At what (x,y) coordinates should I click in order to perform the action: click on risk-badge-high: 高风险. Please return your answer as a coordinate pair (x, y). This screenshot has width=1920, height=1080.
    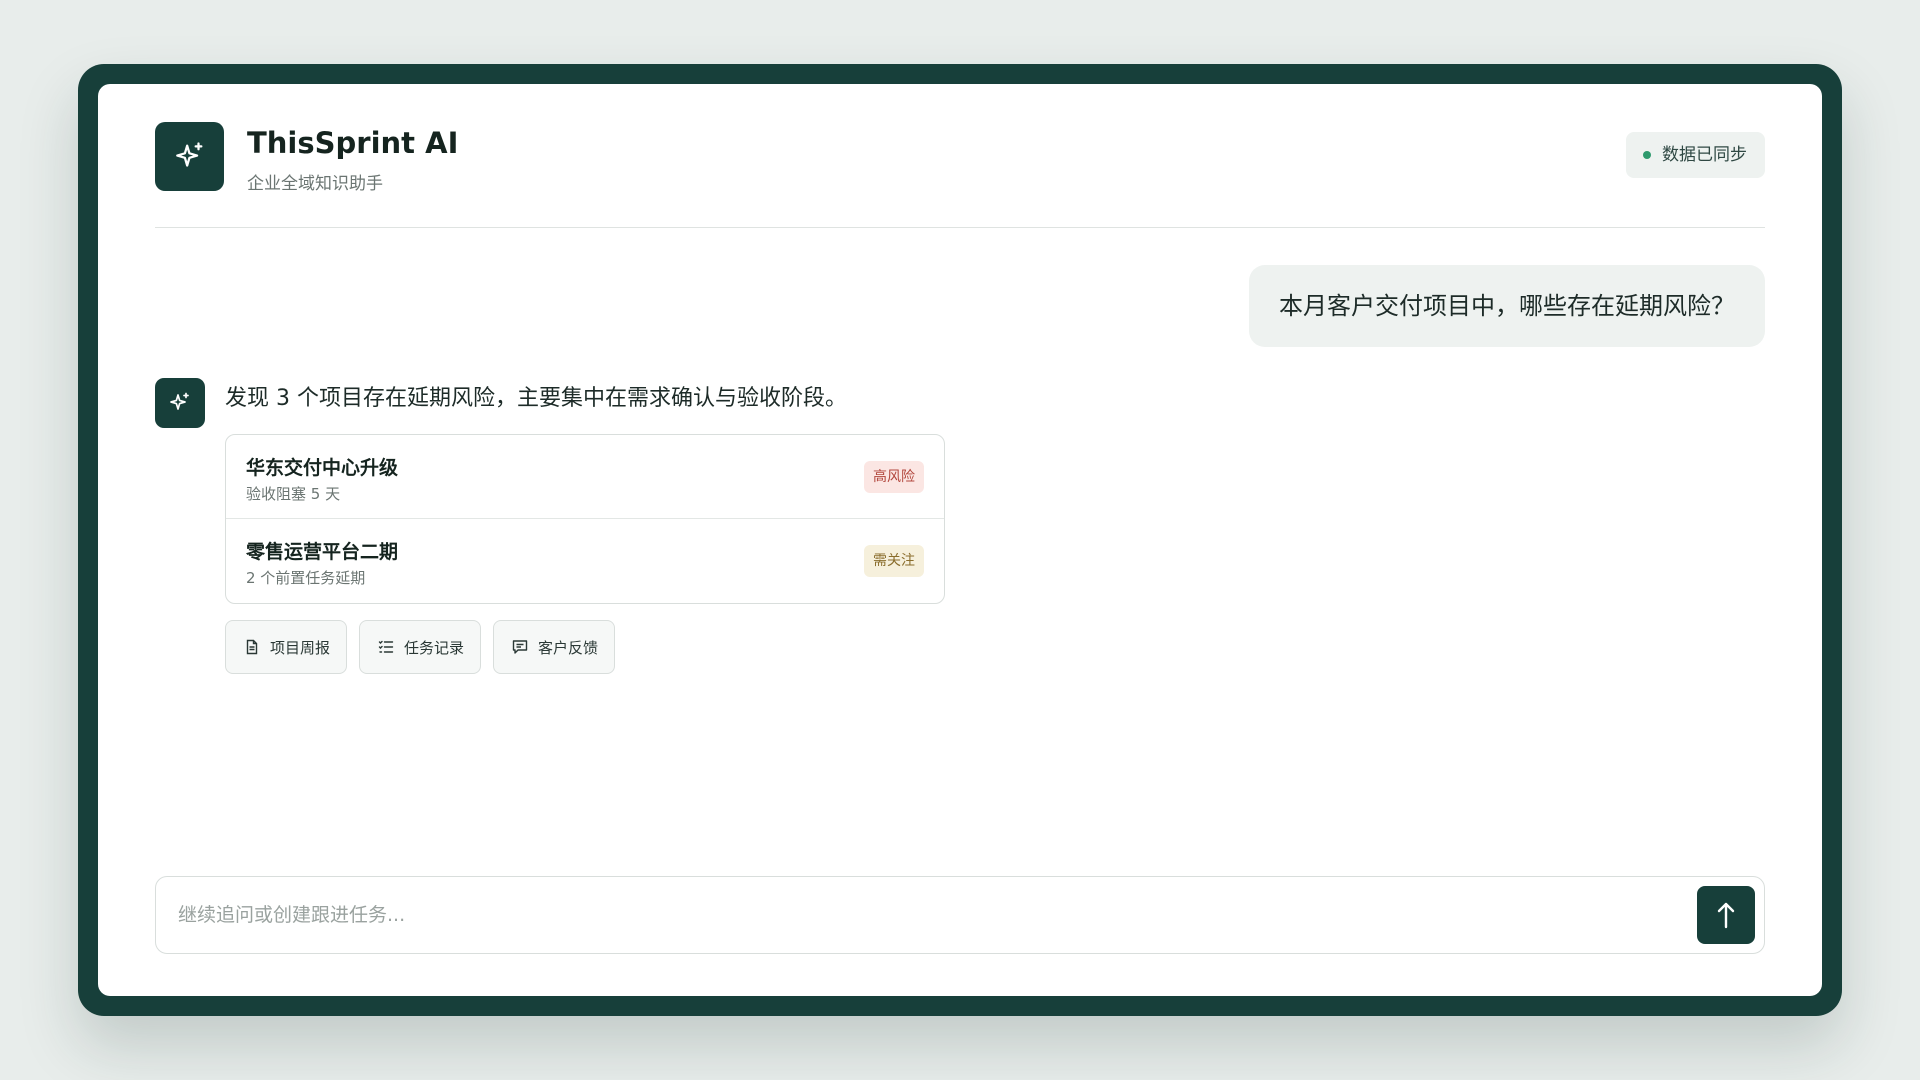
    Looking at the image, I should click on (894, 477).